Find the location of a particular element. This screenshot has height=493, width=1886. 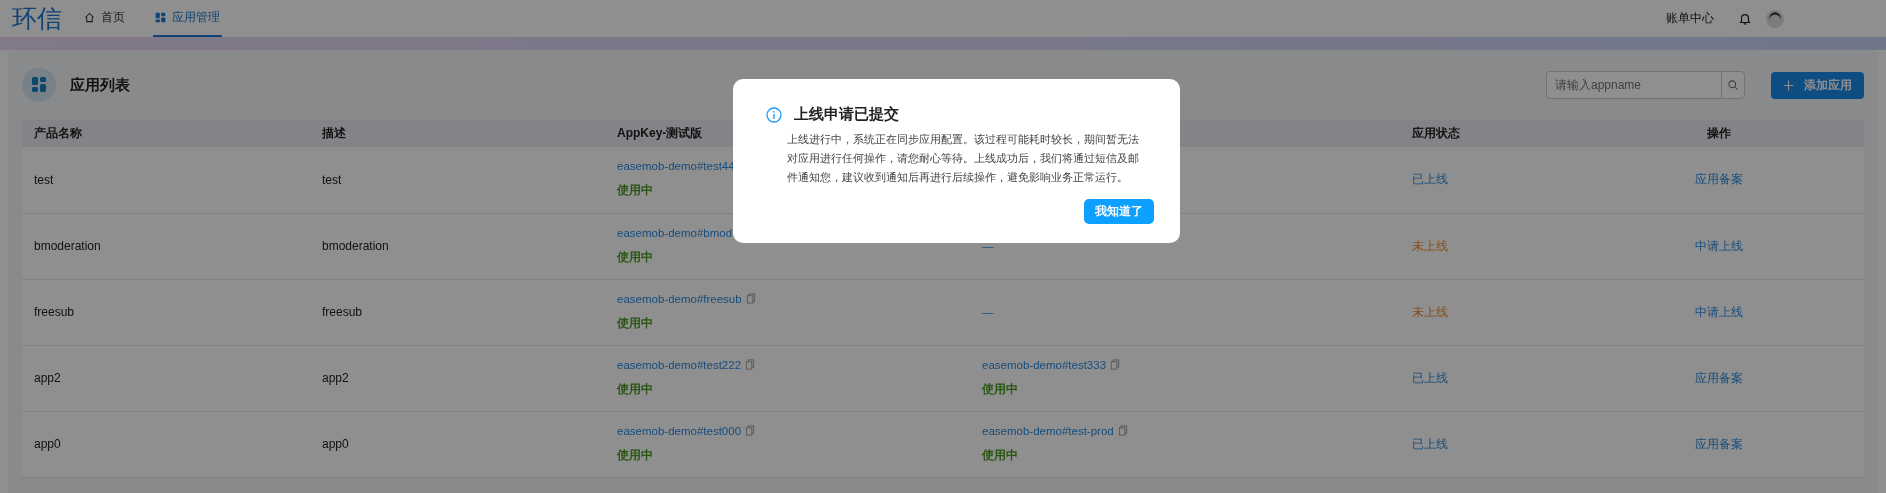

appkey-link: easemob-demo#test-prod is located at coordinates (1048, 430).